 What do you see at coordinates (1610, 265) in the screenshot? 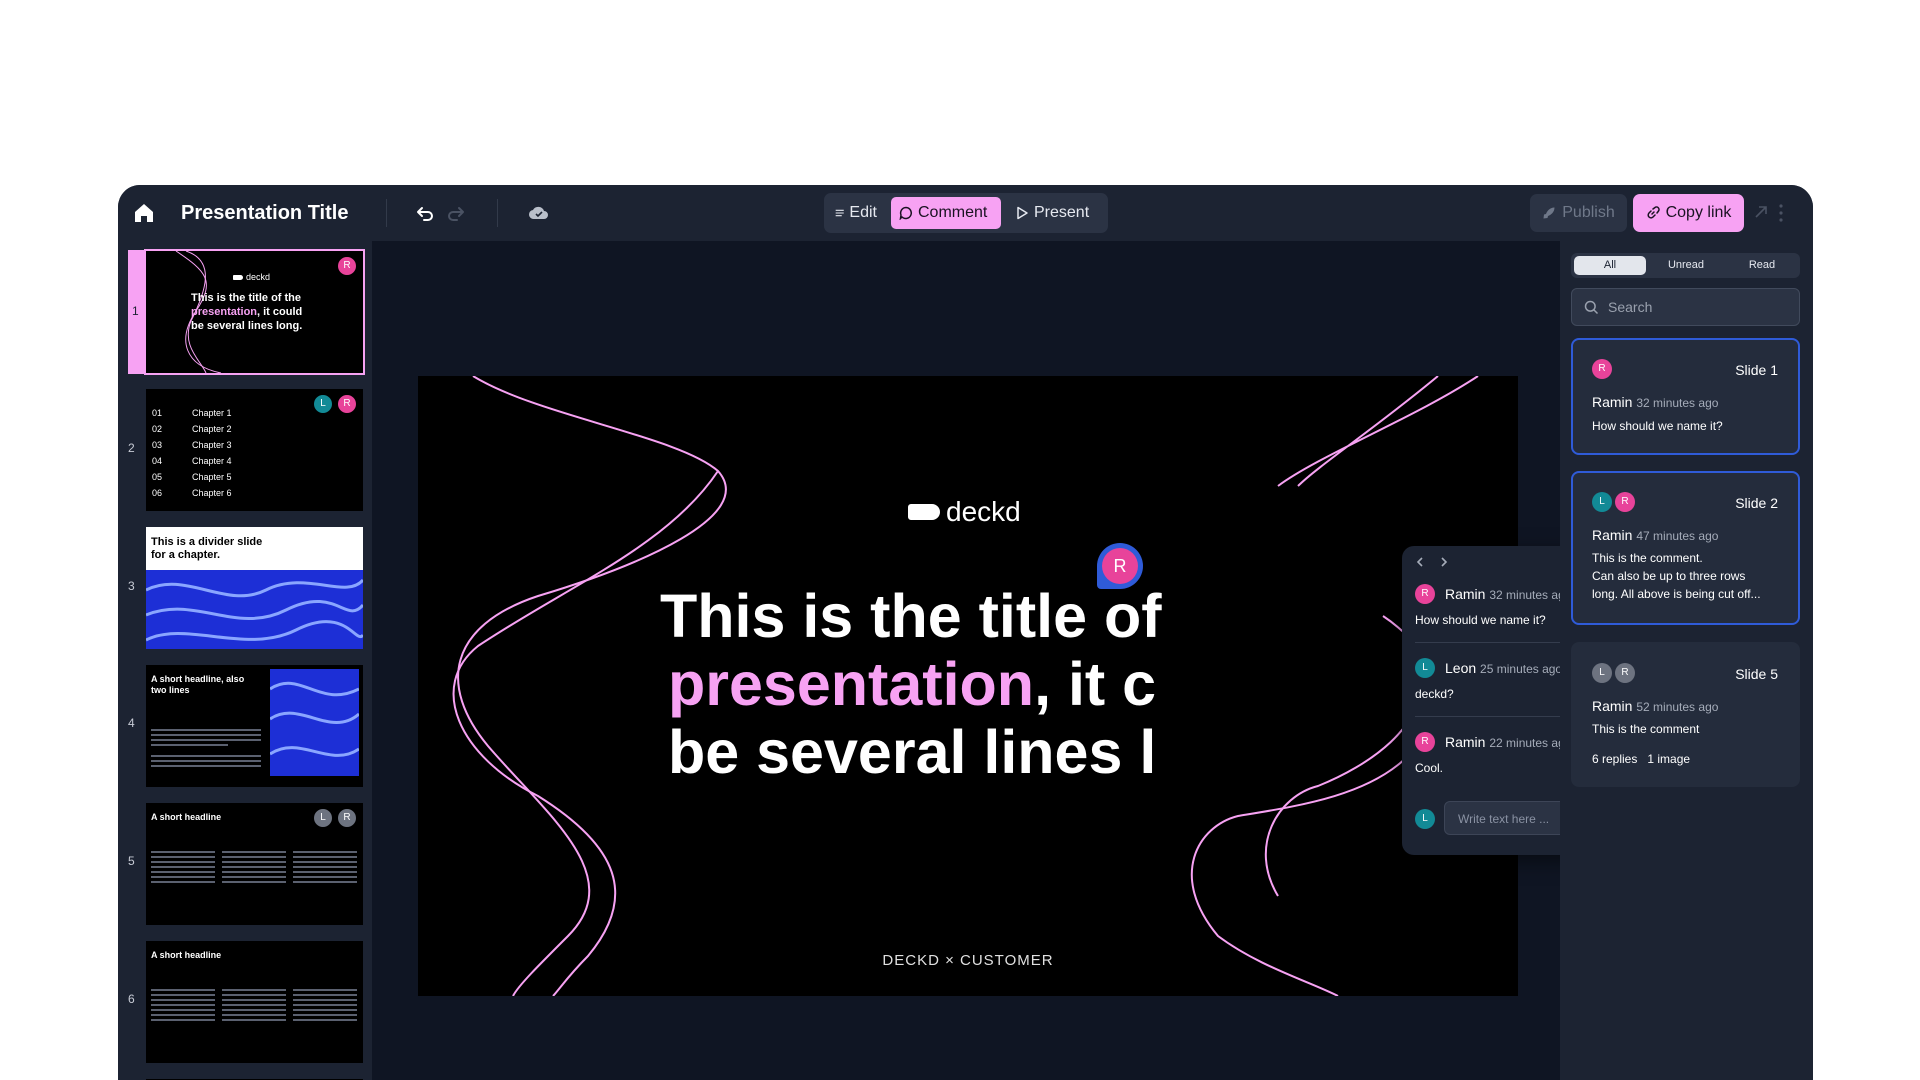
I see `filter-all: All` at bounding box center [1610, 265].